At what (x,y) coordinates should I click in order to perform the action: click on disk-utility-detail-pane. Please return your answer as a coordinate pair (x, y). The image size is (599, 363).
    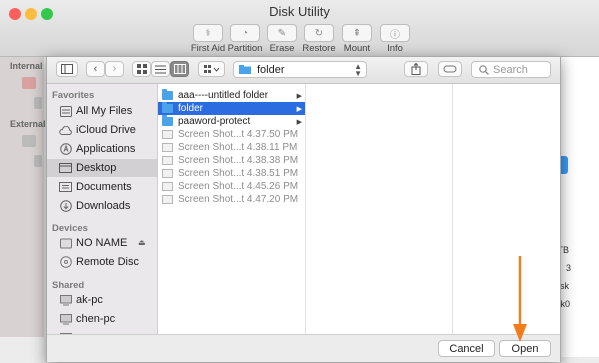
    Looking at the image, I should click on (579, 207).